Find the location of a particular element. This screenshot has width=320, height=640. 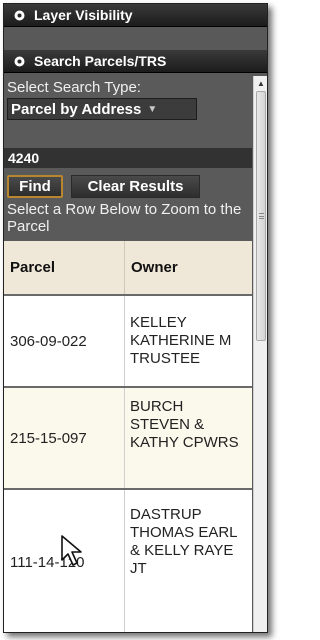

search-parcels-title: Search Parcels/TRS is located at coordinates (100, 61).